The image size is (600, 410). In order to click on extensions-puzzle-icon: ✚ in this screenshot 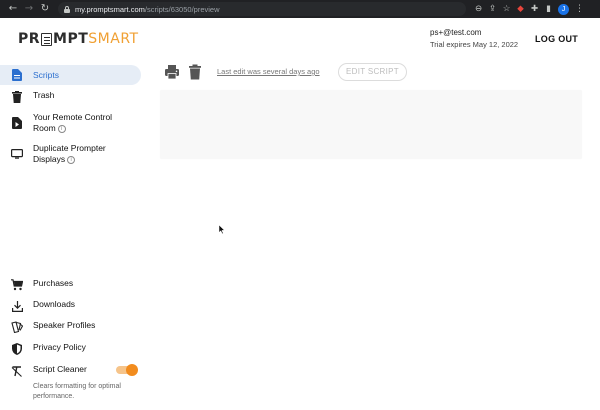, I will do `click(534, 9)`.